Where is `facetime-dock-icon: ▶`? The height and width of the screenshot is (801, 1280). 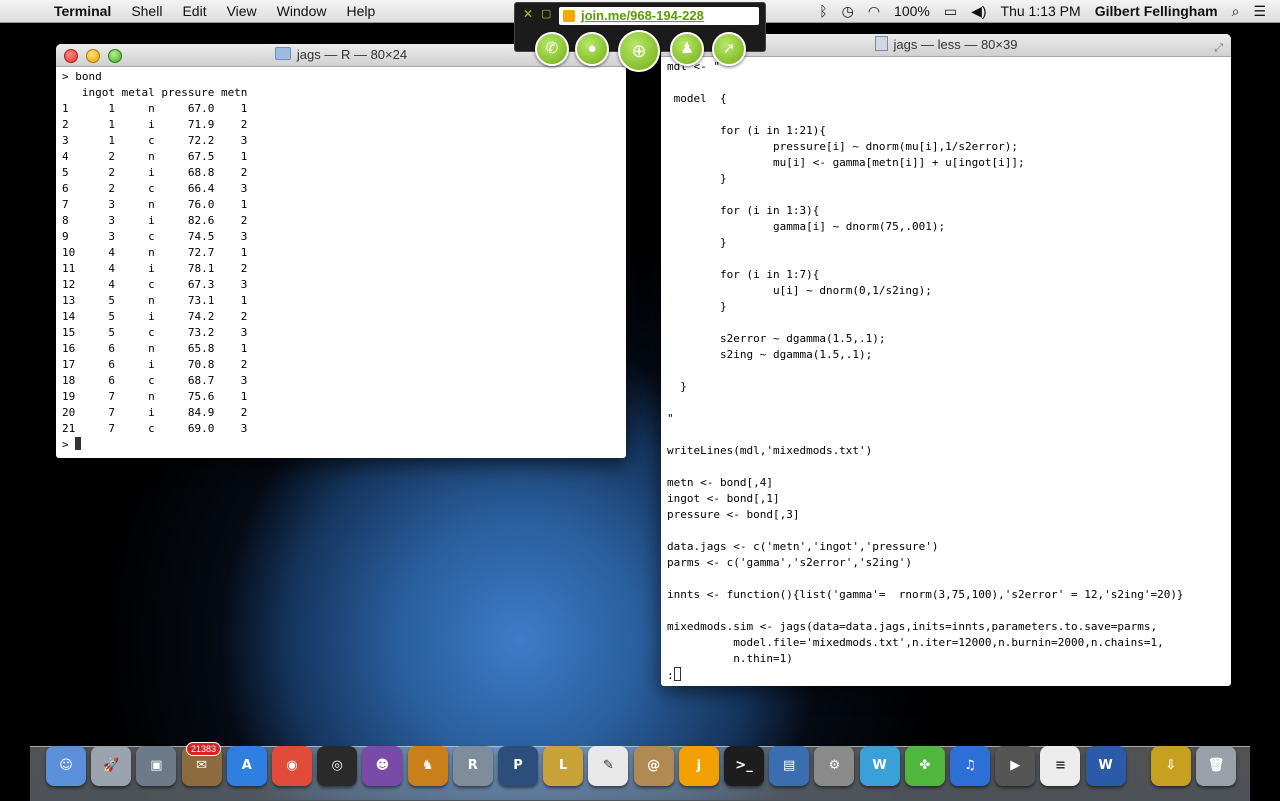
facetime-dock-icon: ▶ is located at coordinates (1015, 766).